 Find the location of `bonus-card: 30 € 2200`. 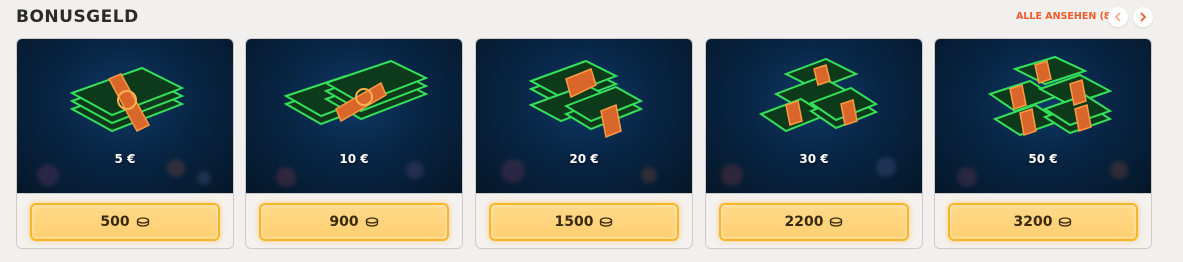

bonus-card: 30 € 2200 is located at coordinates (814, 143).